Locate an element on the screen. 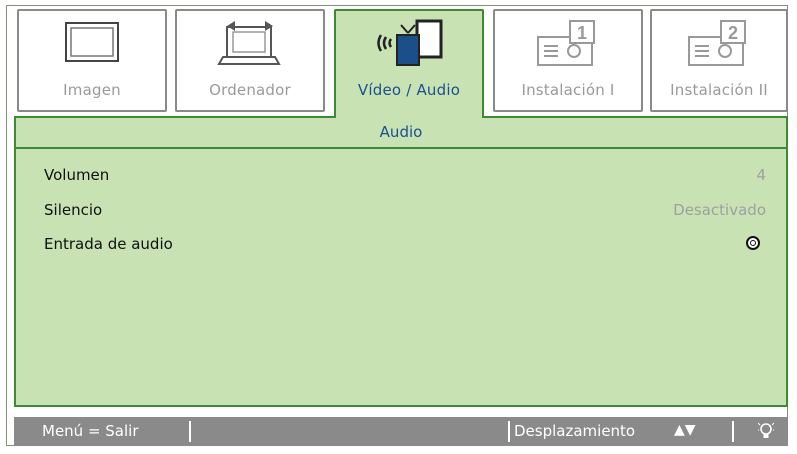 The width and height of the screenshot is (797, 454). video-audio-icon is located at coordinates (409, 47).